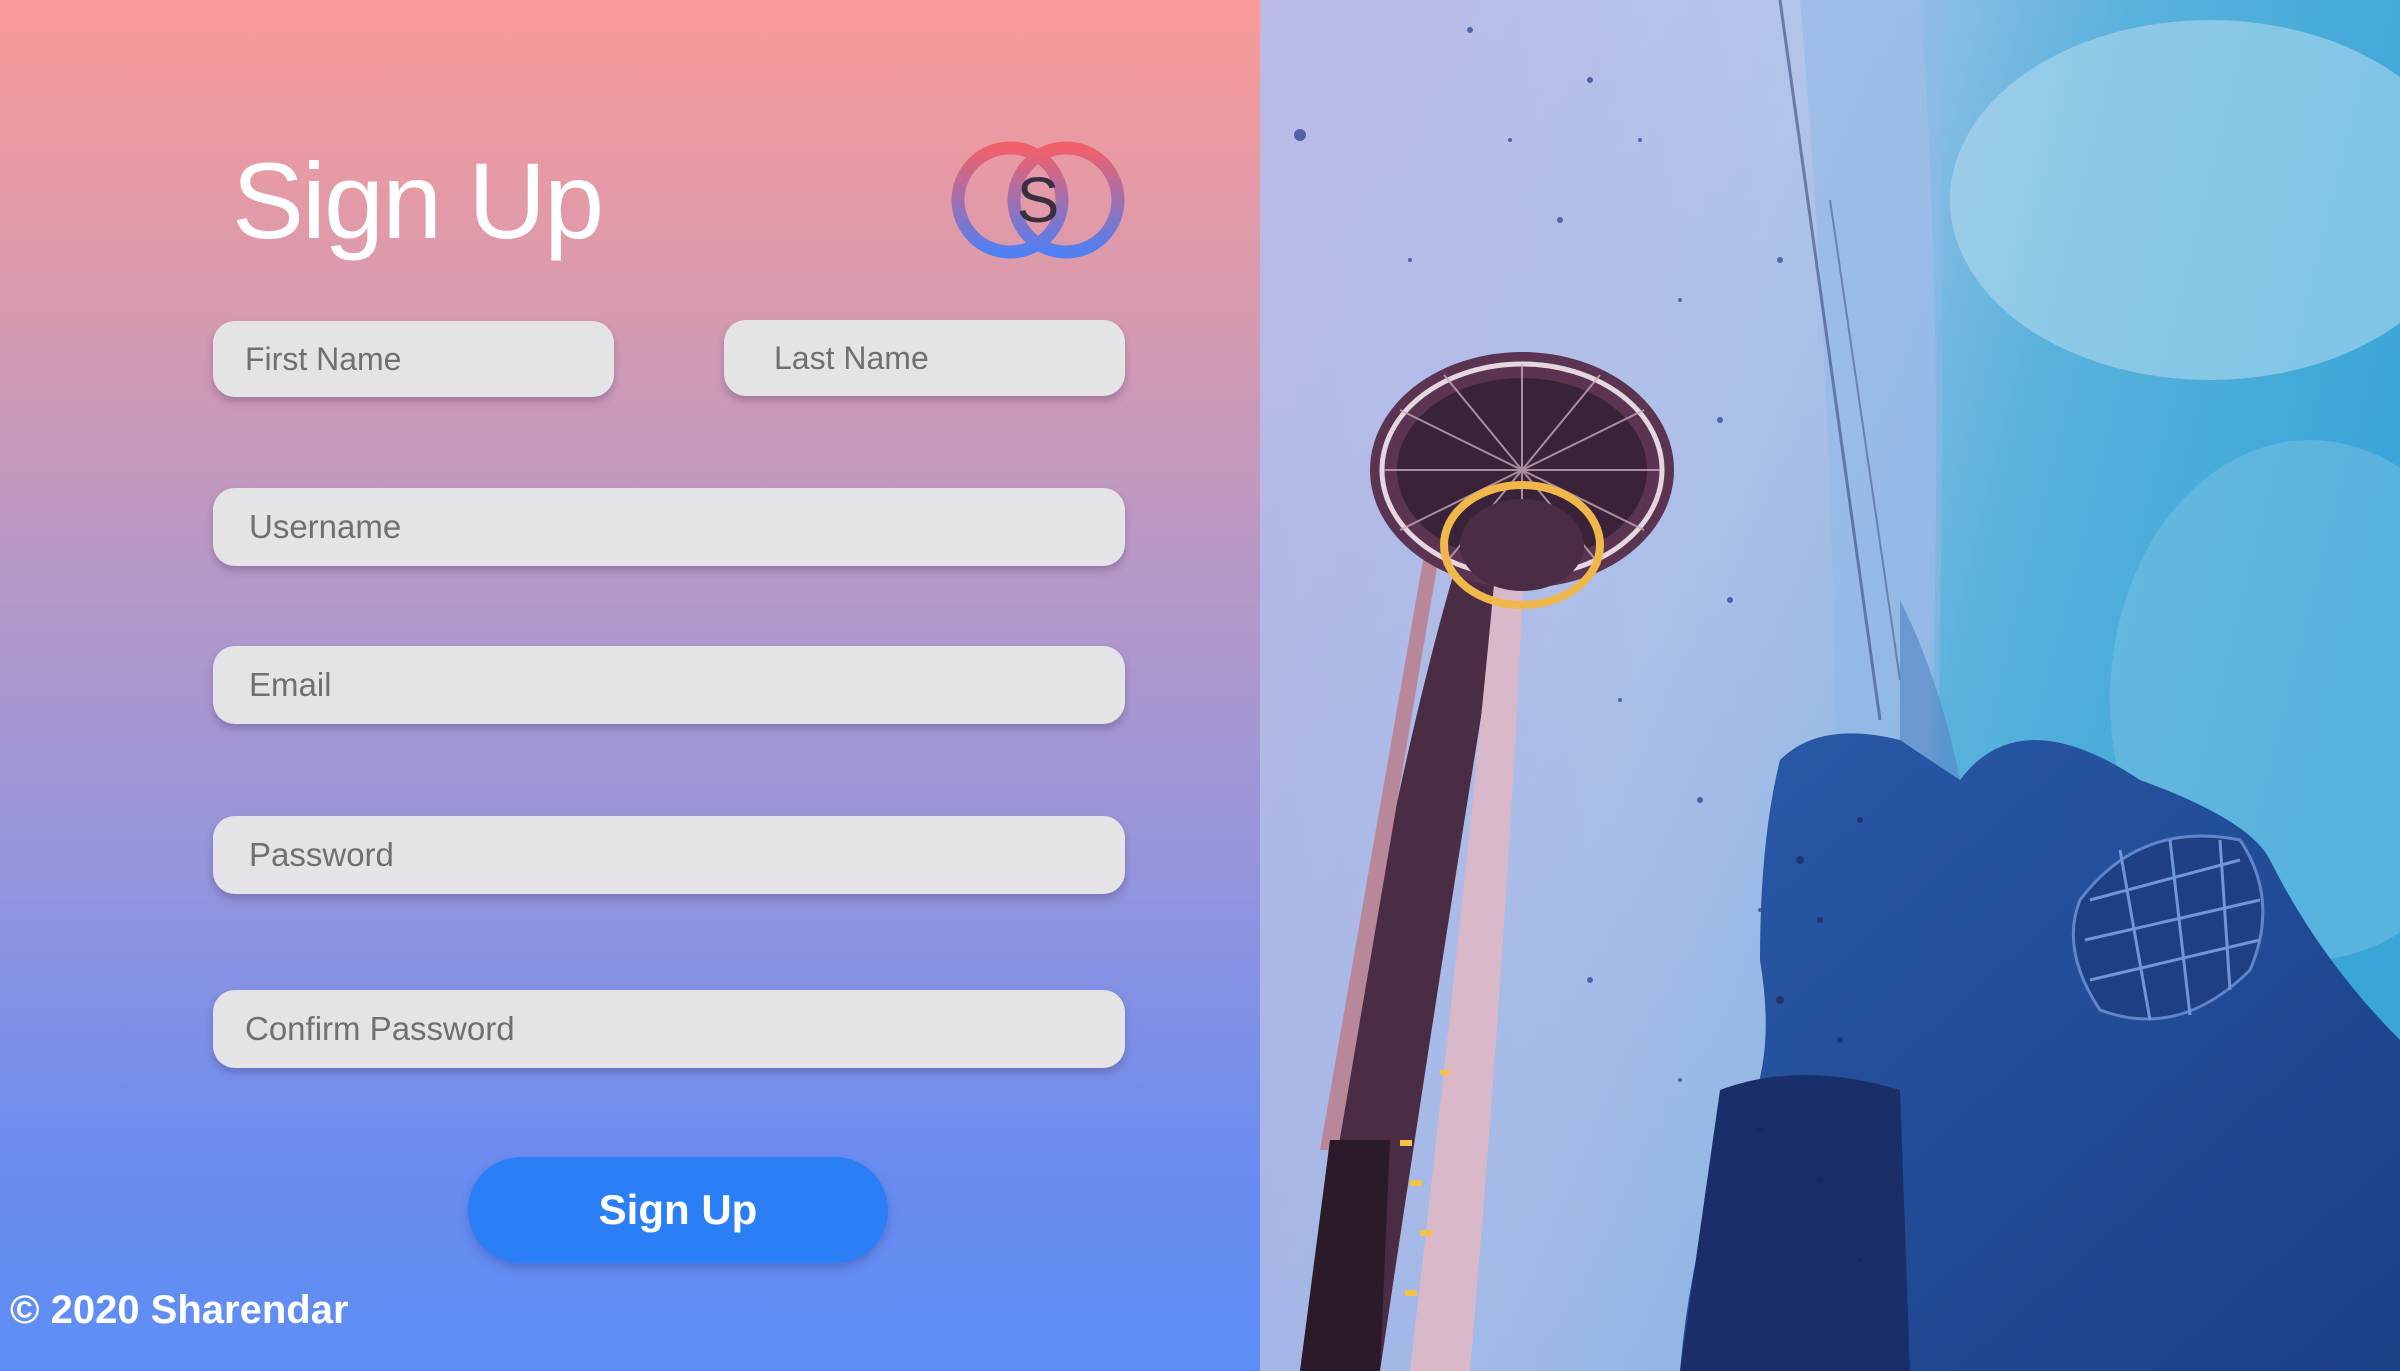  I want to click on first-name-field, so click(413, 359).